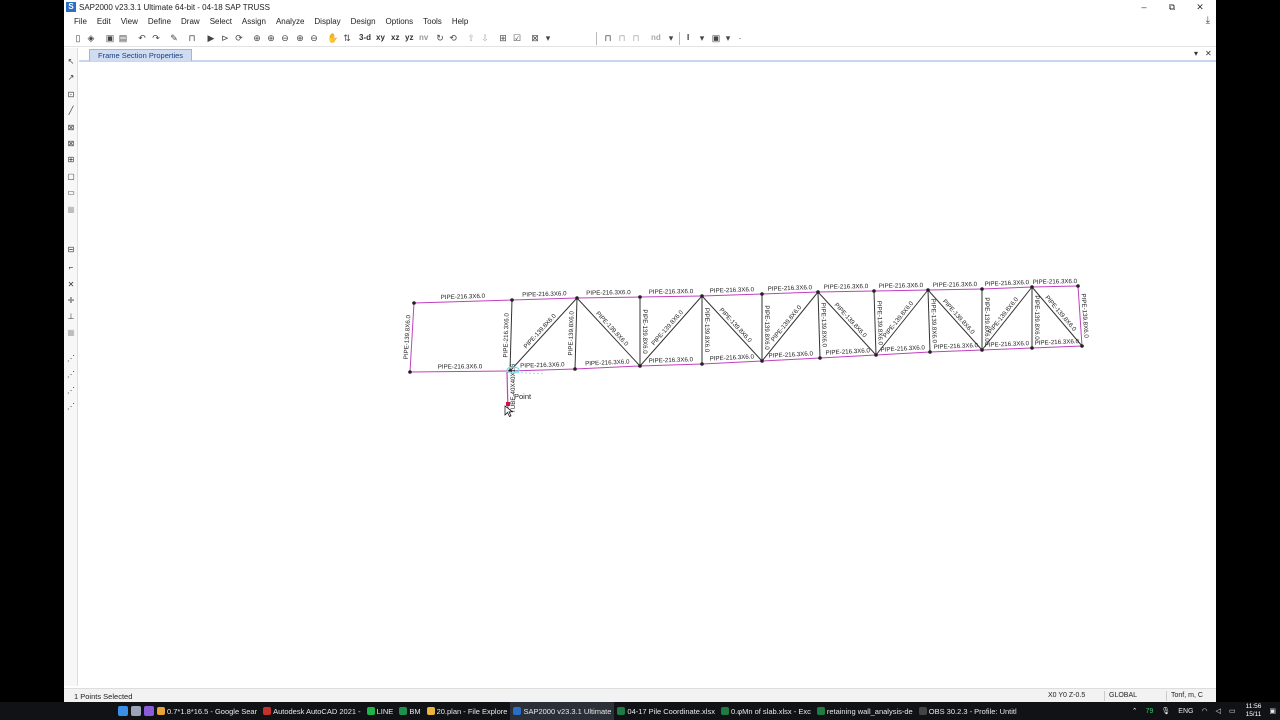  Describe the element at coordinates (485, 38) in the screenshot. I see `move-down-icon: ⇩` at that location.